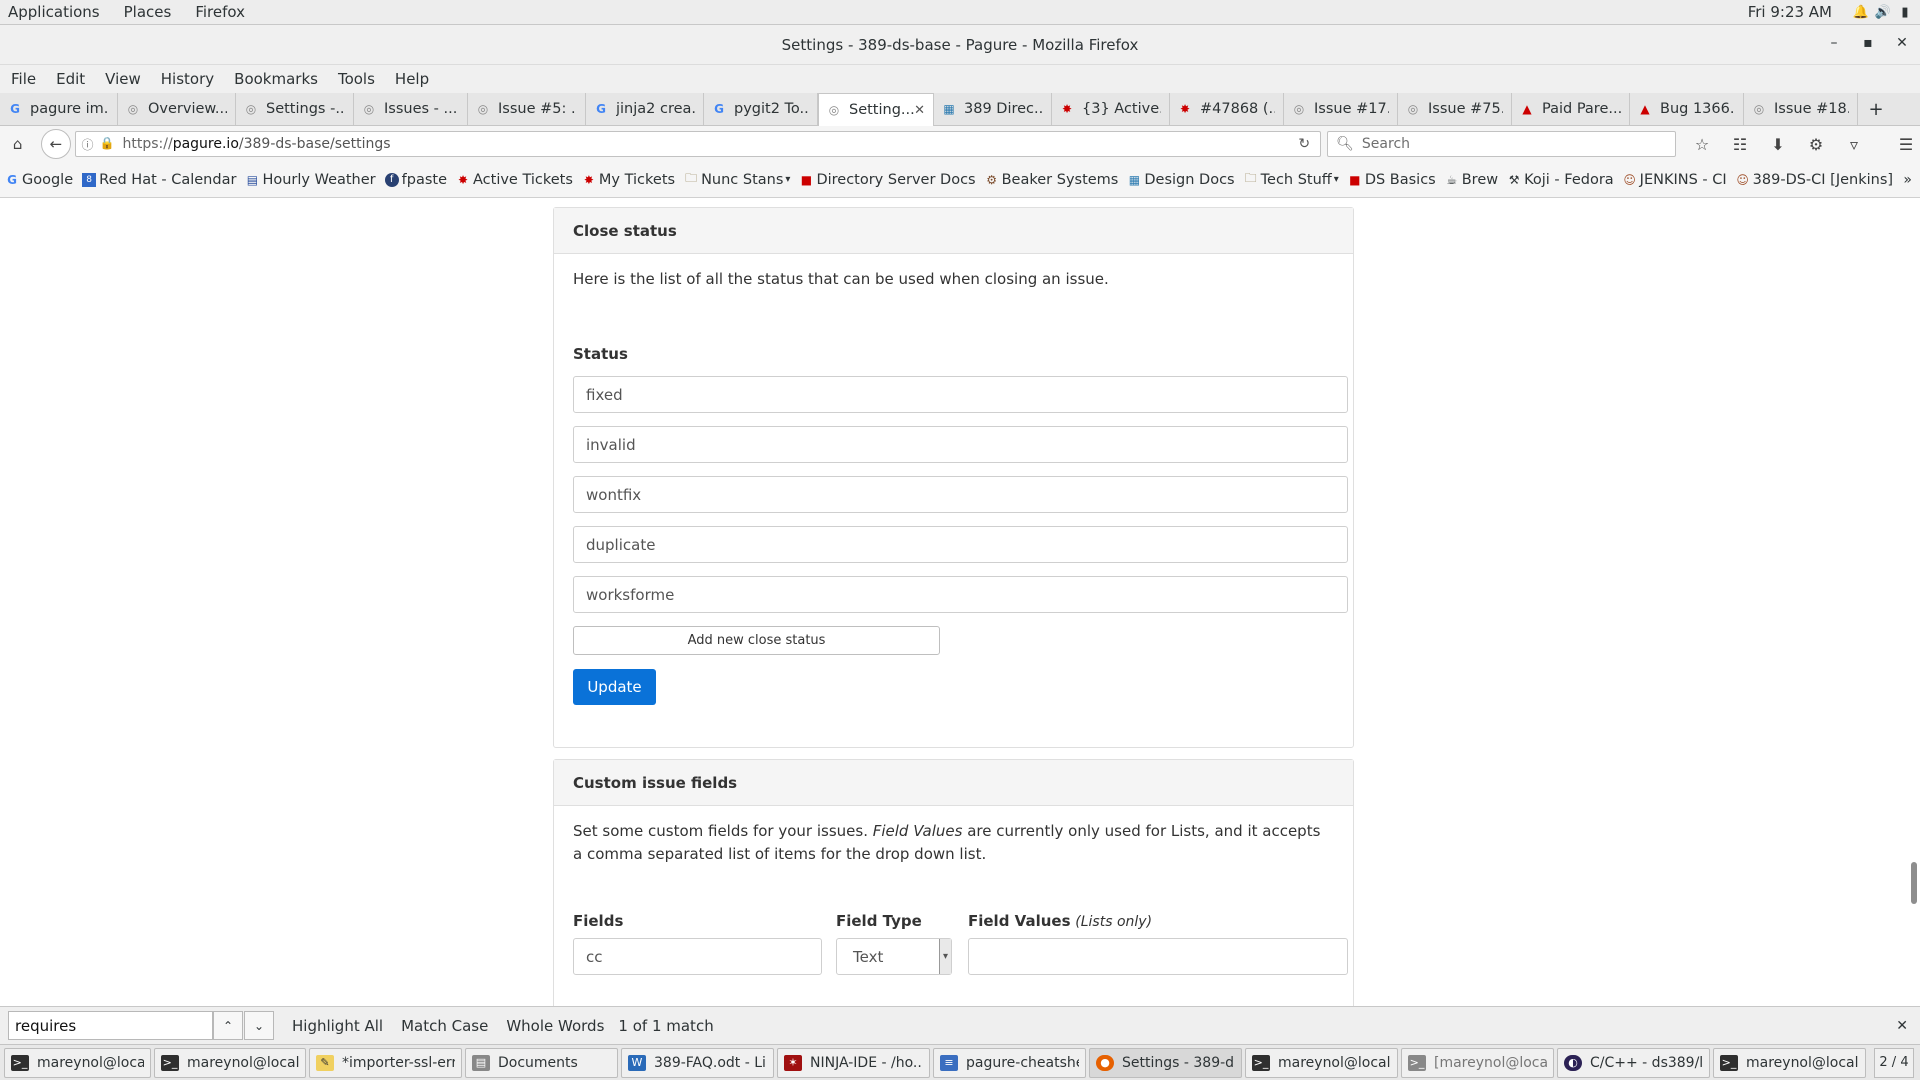 The width and height of the screenshot is (1920, 1080). Describe the element at coordinates (614, 687) in the screenshot. I see `update-button: Update` at that location.